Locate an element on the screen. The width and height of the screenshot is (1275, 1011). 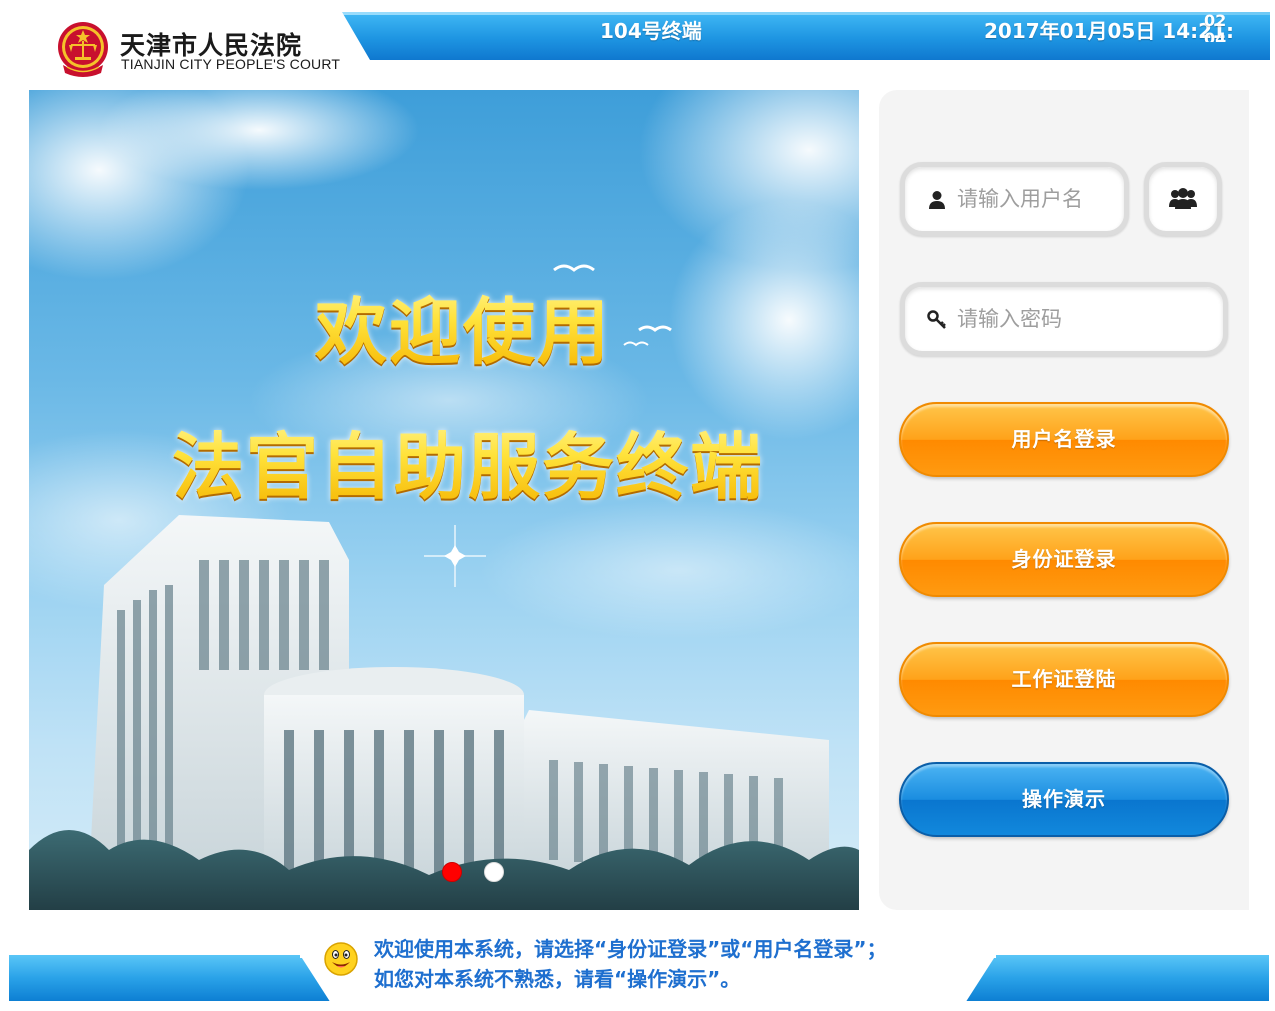
idcard-login-button: 身份证登录 is located at coordinates (1064, 559).